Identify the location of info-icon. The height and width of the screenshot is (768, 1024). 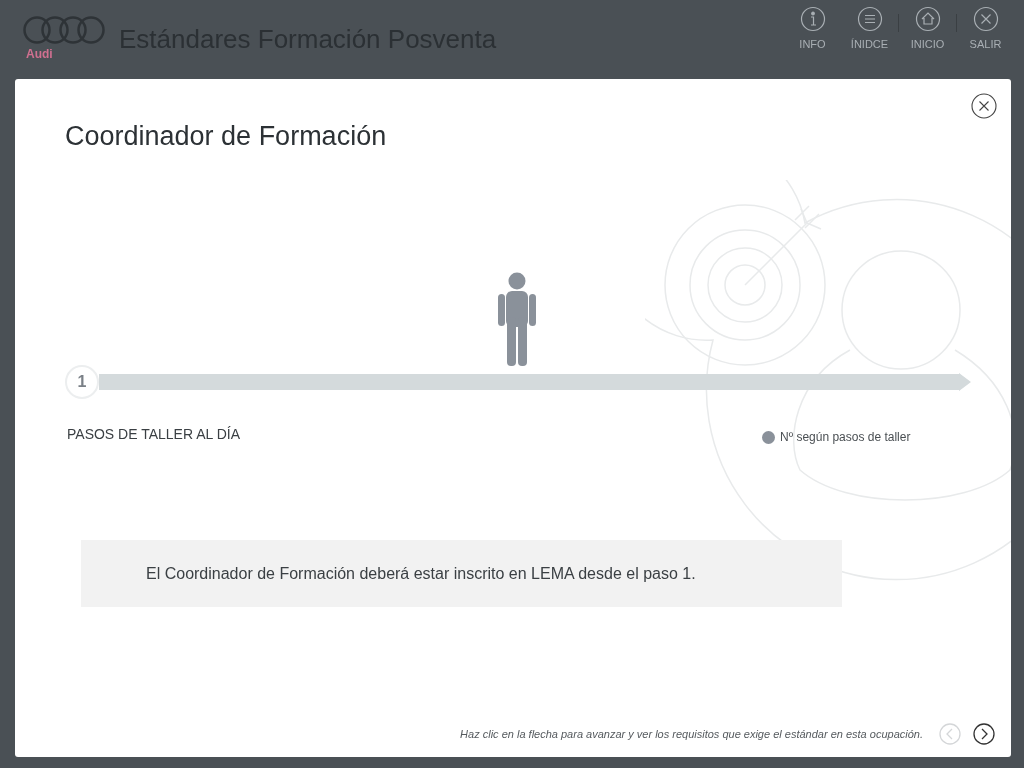
(812, 19).